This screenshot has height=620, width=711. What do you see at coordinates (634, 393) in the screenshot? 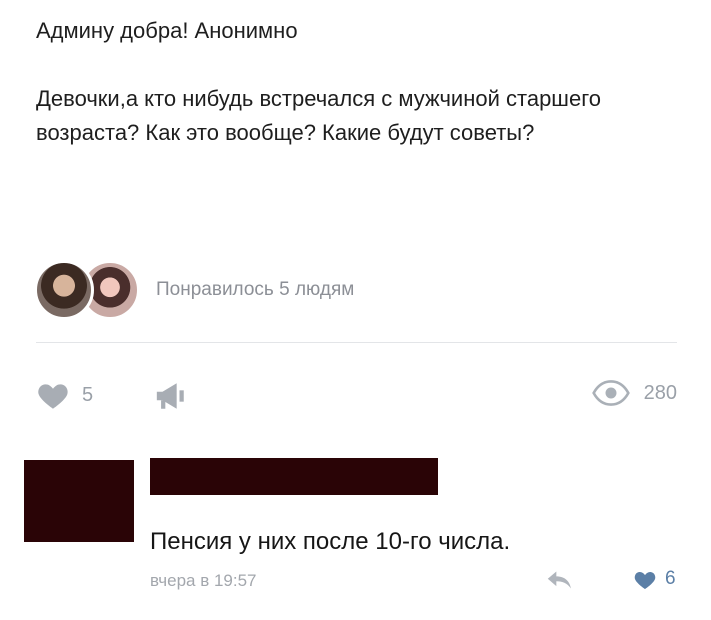
I see `views-counter: 280` at bounding box center [634, 393].